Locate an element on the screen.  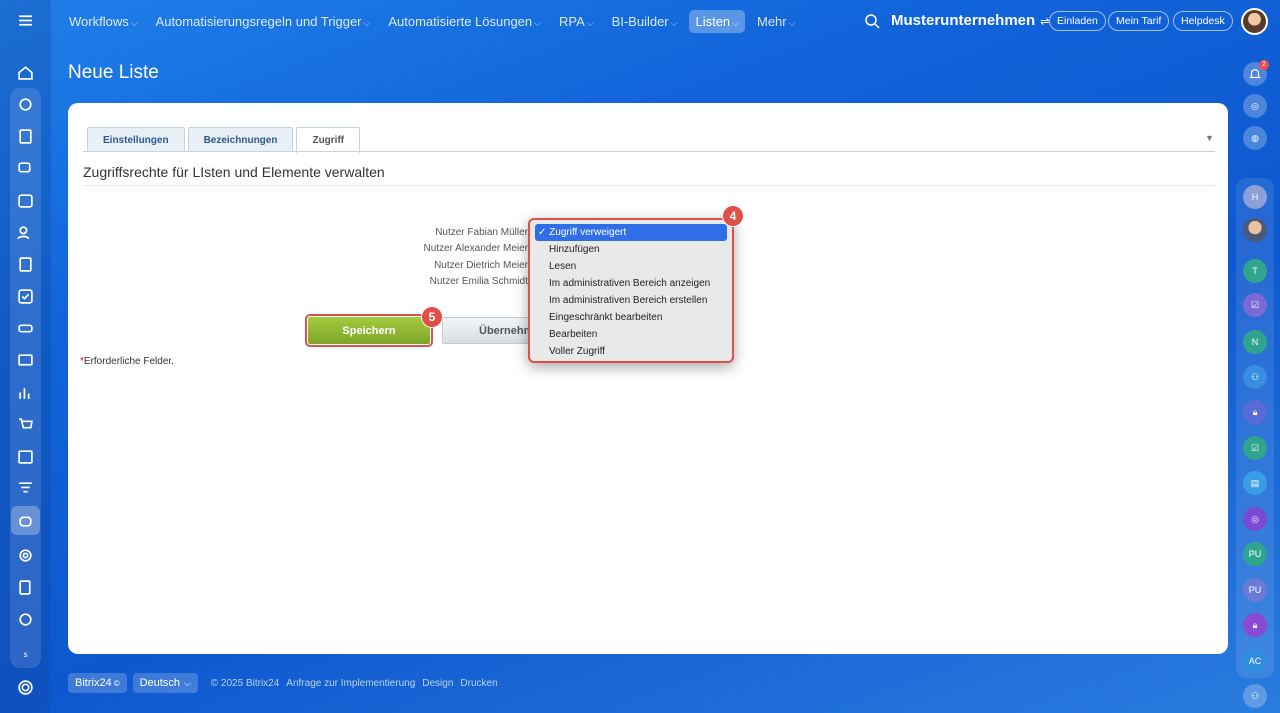
option-access-denied: ✓ Zugriff verweigert is located at coordinates (631, 232).